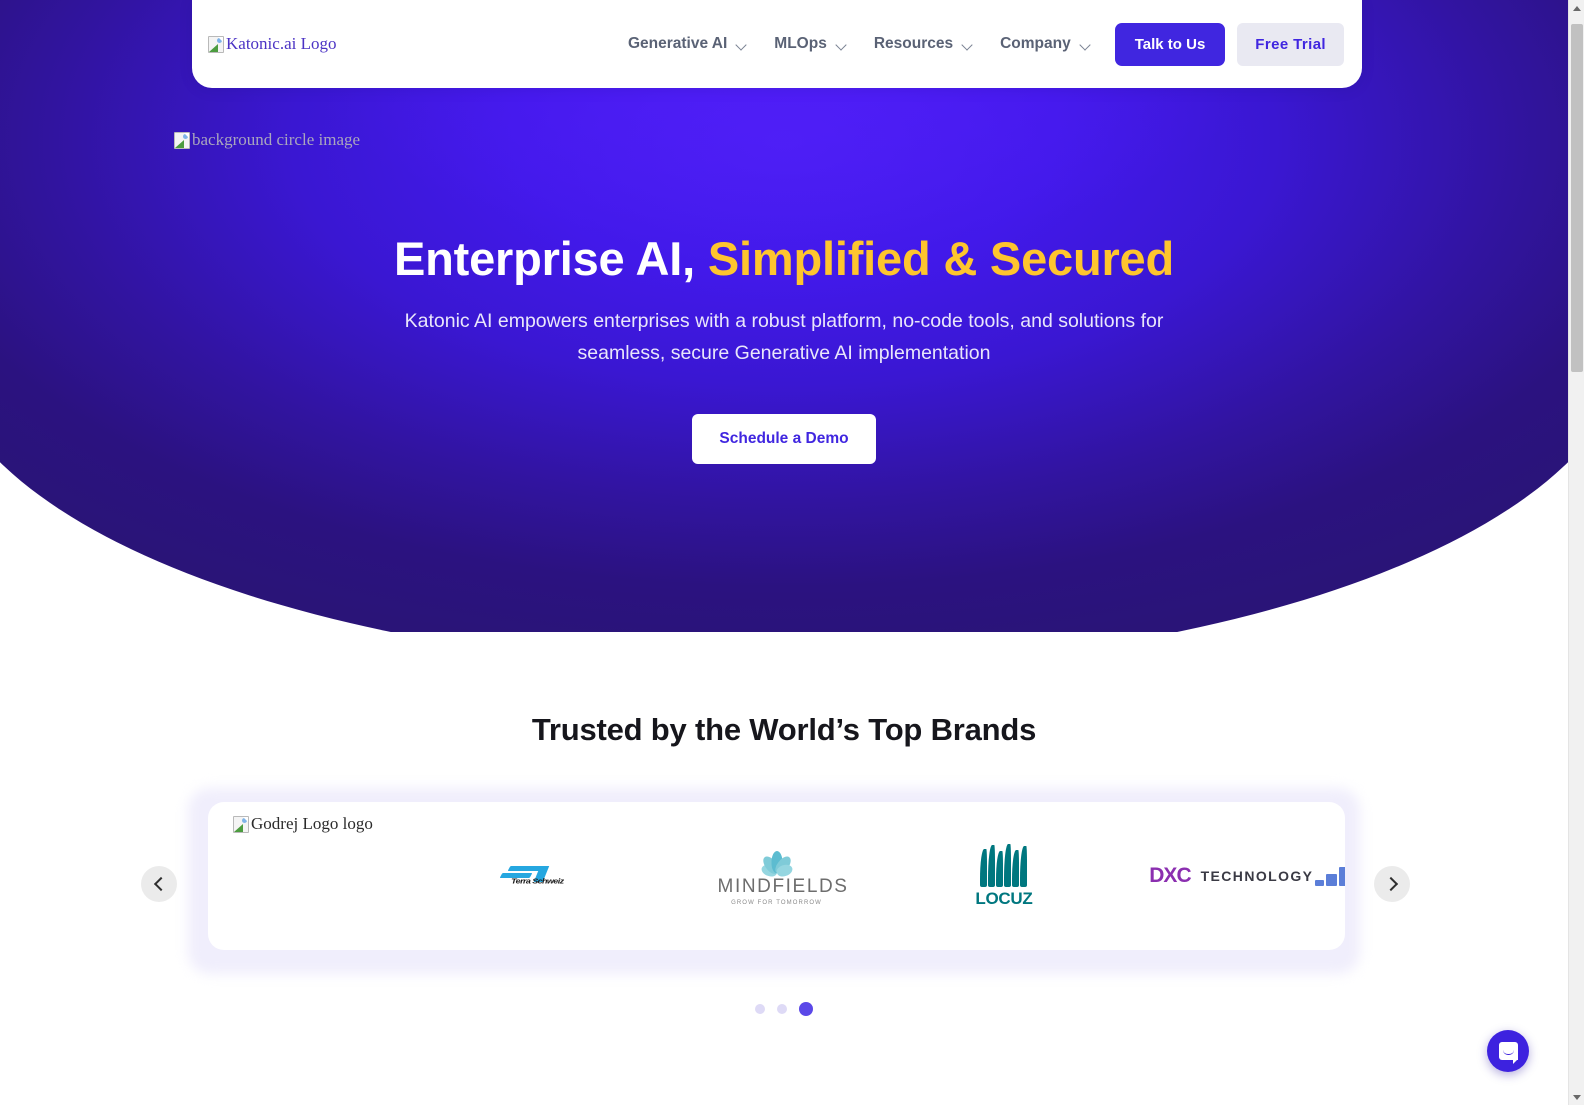  I want to click on dxc-logo-icon: DXC TECHNOLOGY, so click(1231, 876).